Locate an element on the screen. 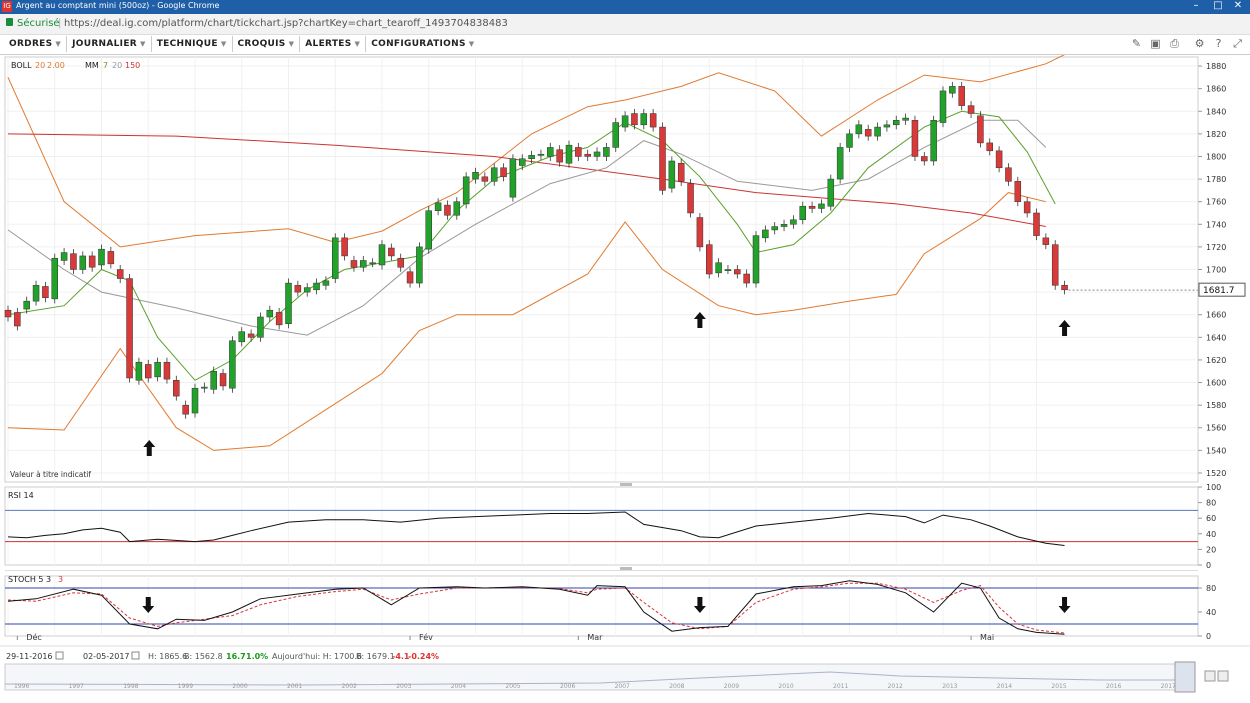  navigator-year: 2010 is located at coordinates (785, 686).